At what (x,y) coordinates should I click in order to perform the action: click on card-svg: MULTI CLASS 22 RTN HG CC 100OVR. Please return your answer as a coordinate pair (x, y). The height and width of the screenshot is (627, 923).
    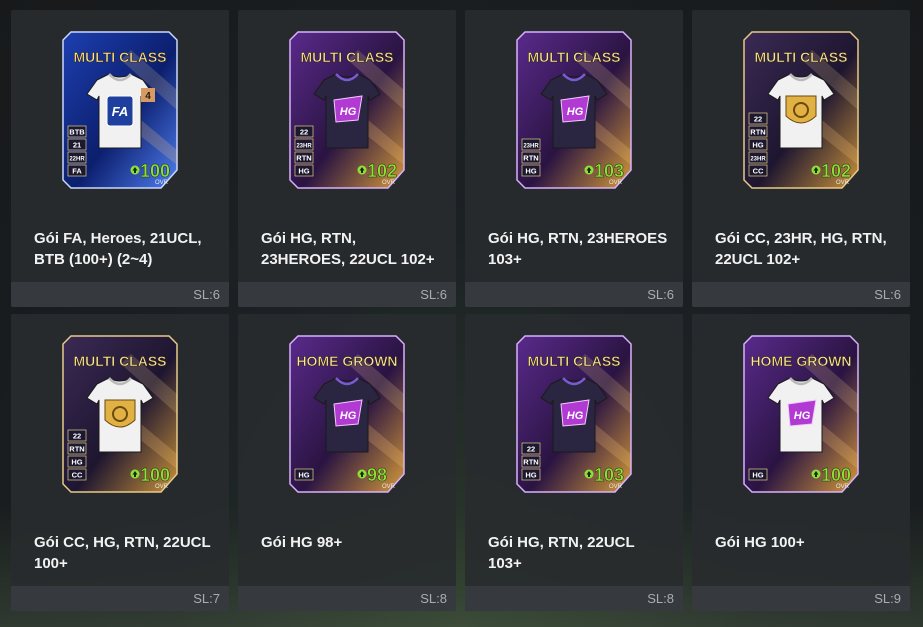
    Looking at the image, I should click on (120, 414).